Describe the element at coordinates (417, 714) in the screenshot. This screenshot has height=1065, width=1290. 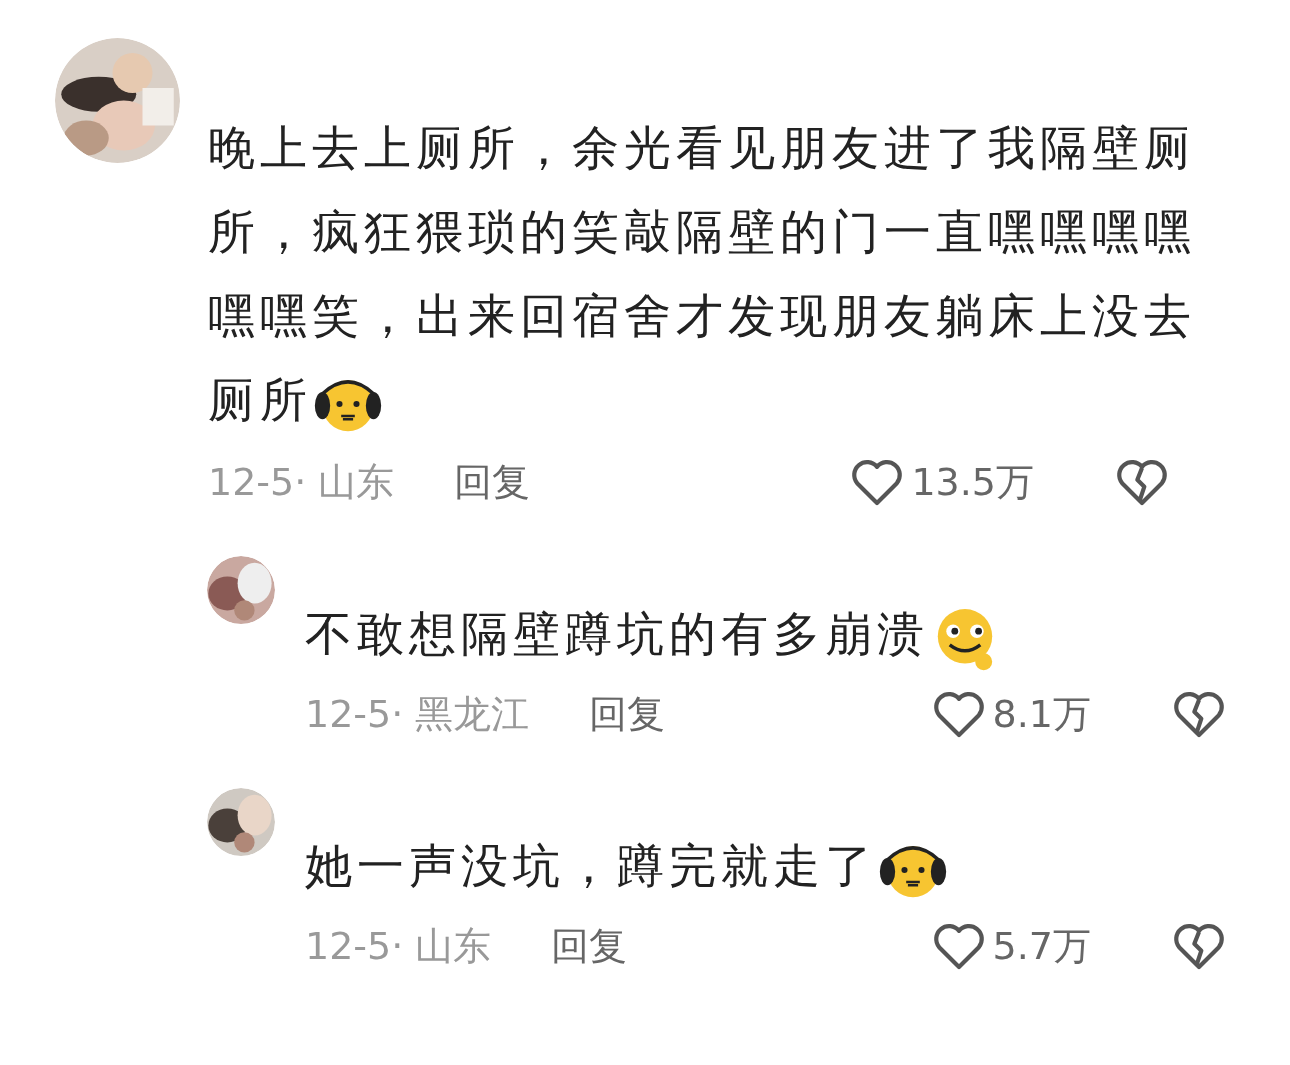
I see `comment-date: 12-5· 黑龙江` at that location.